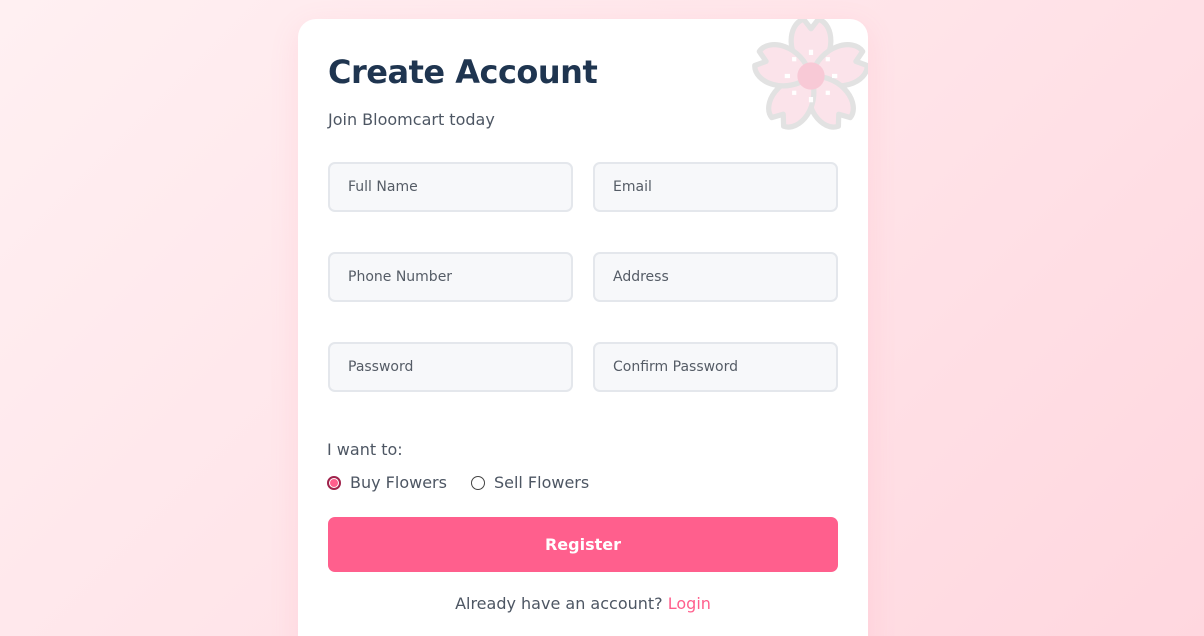 This screenshot has width=1204, height=636. Describe the element at coordinates (477, 482) in the screenshot. I see `sell-flowers-radio` at that location.